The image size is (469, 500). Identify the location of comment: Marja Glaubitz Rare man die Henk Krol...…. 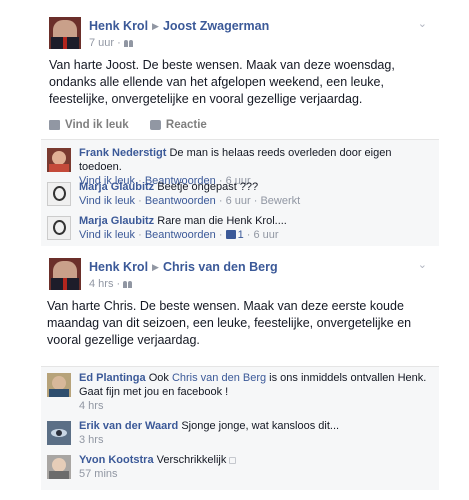
(241, 230).